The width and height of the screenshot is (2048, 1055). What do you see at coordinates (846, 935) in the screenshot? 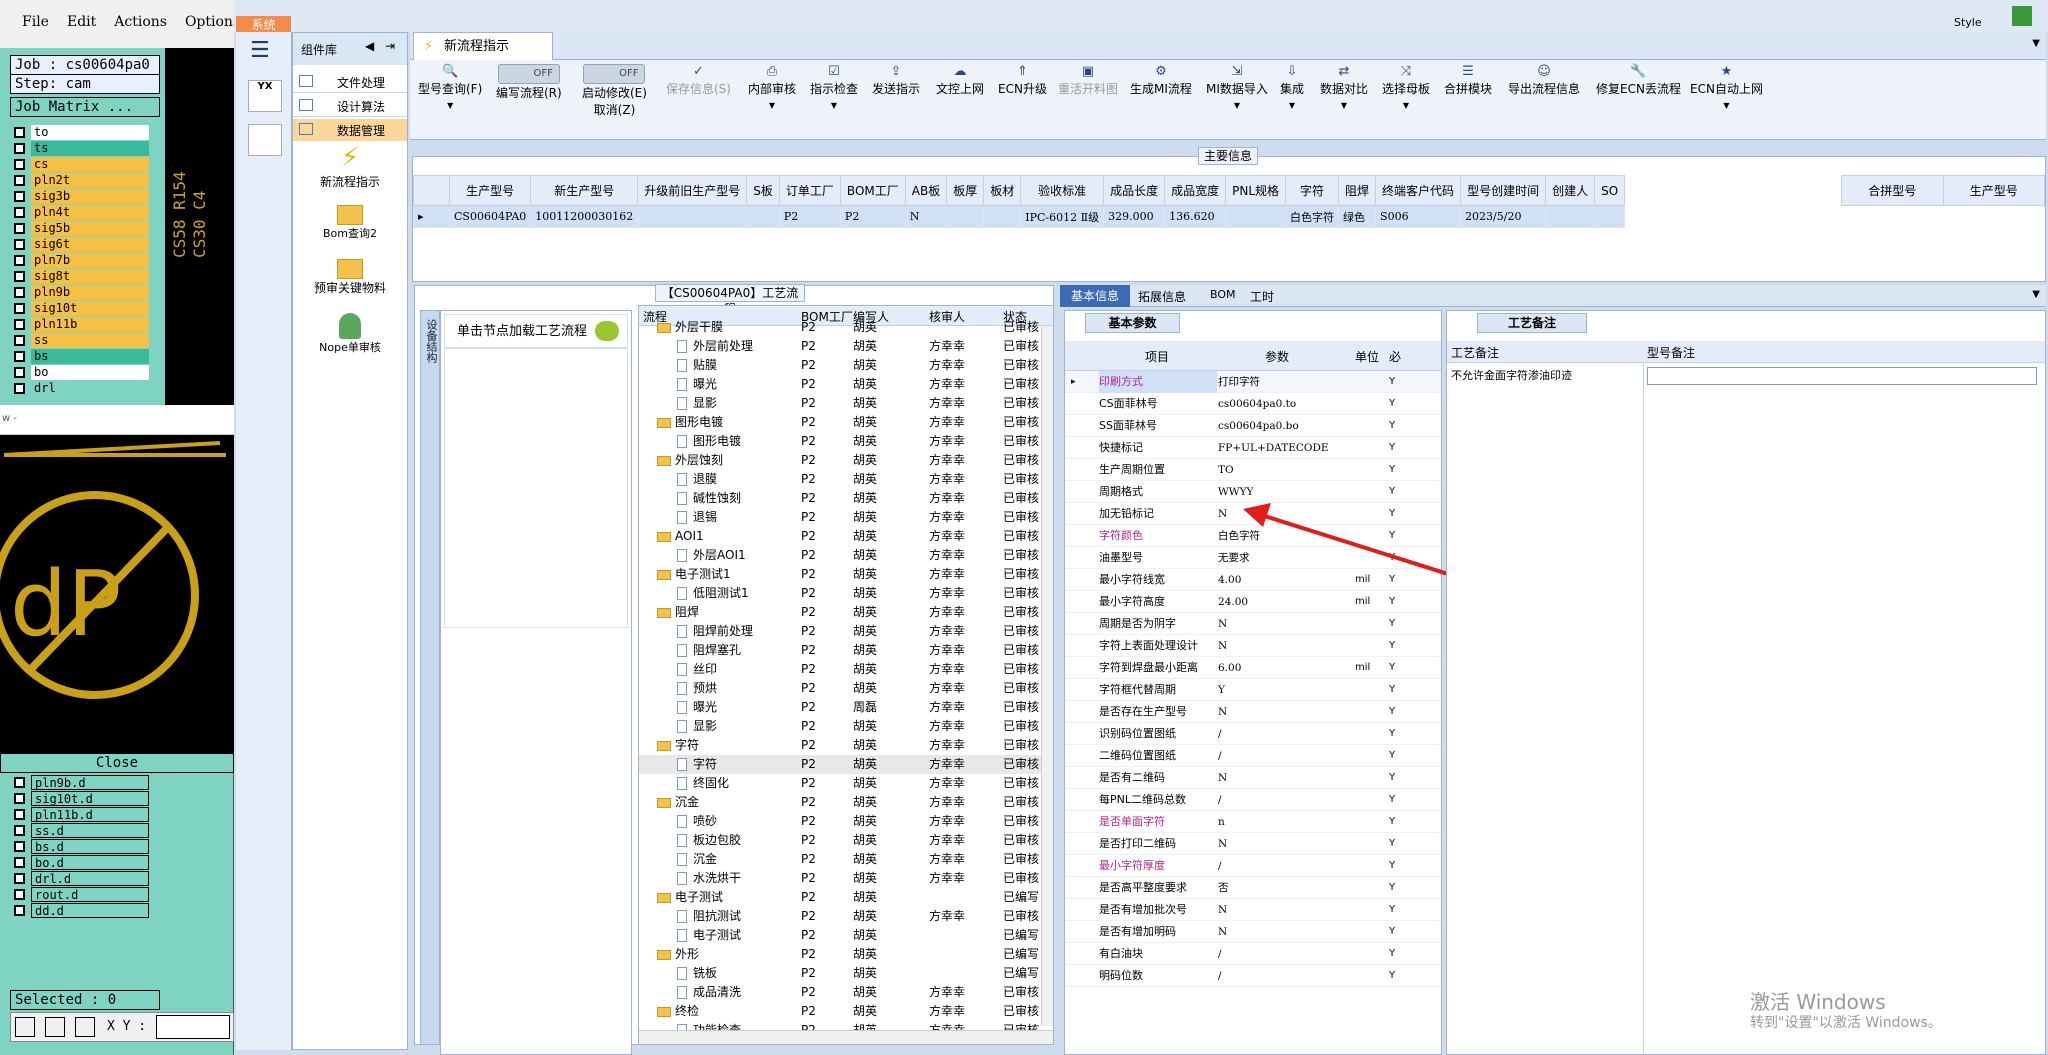
I see `tree-row: 电子测试 P2 胡英 已编写` at bounding box center [846, 935].